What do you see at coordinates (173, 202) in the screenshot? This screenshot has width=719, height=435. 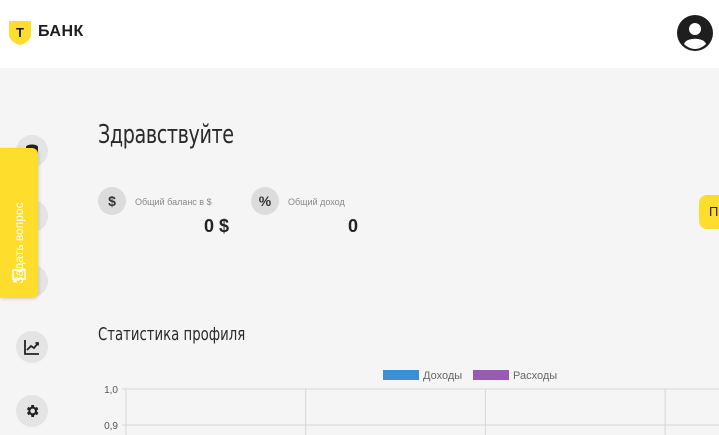 I see `total-balance-label: Общий баланс в $` at bounding box center [173, 202].